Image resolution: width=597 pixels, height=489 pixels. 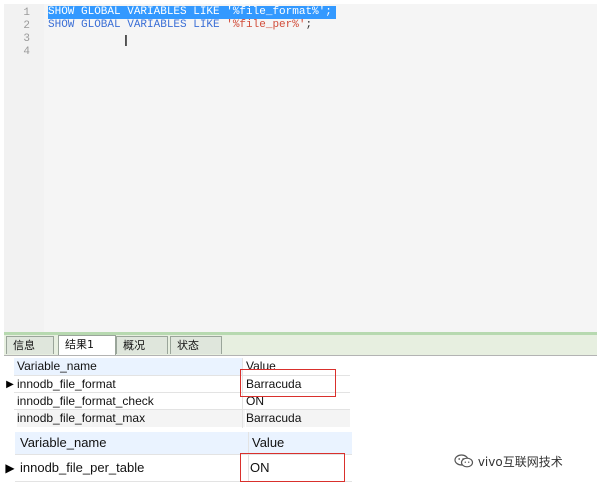 What do you see at coordinates (126, 41) in the screenshot?
I see `text-cursor-icon: I` at bounding box center [126, 41].